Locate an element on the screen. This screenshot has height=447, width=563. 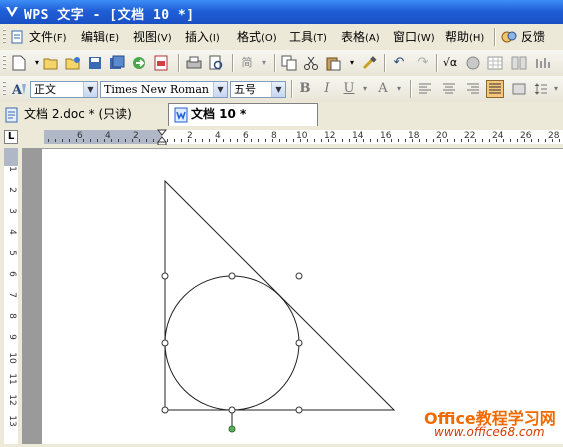
wps-document-icon is located at coordinates (181, 115).